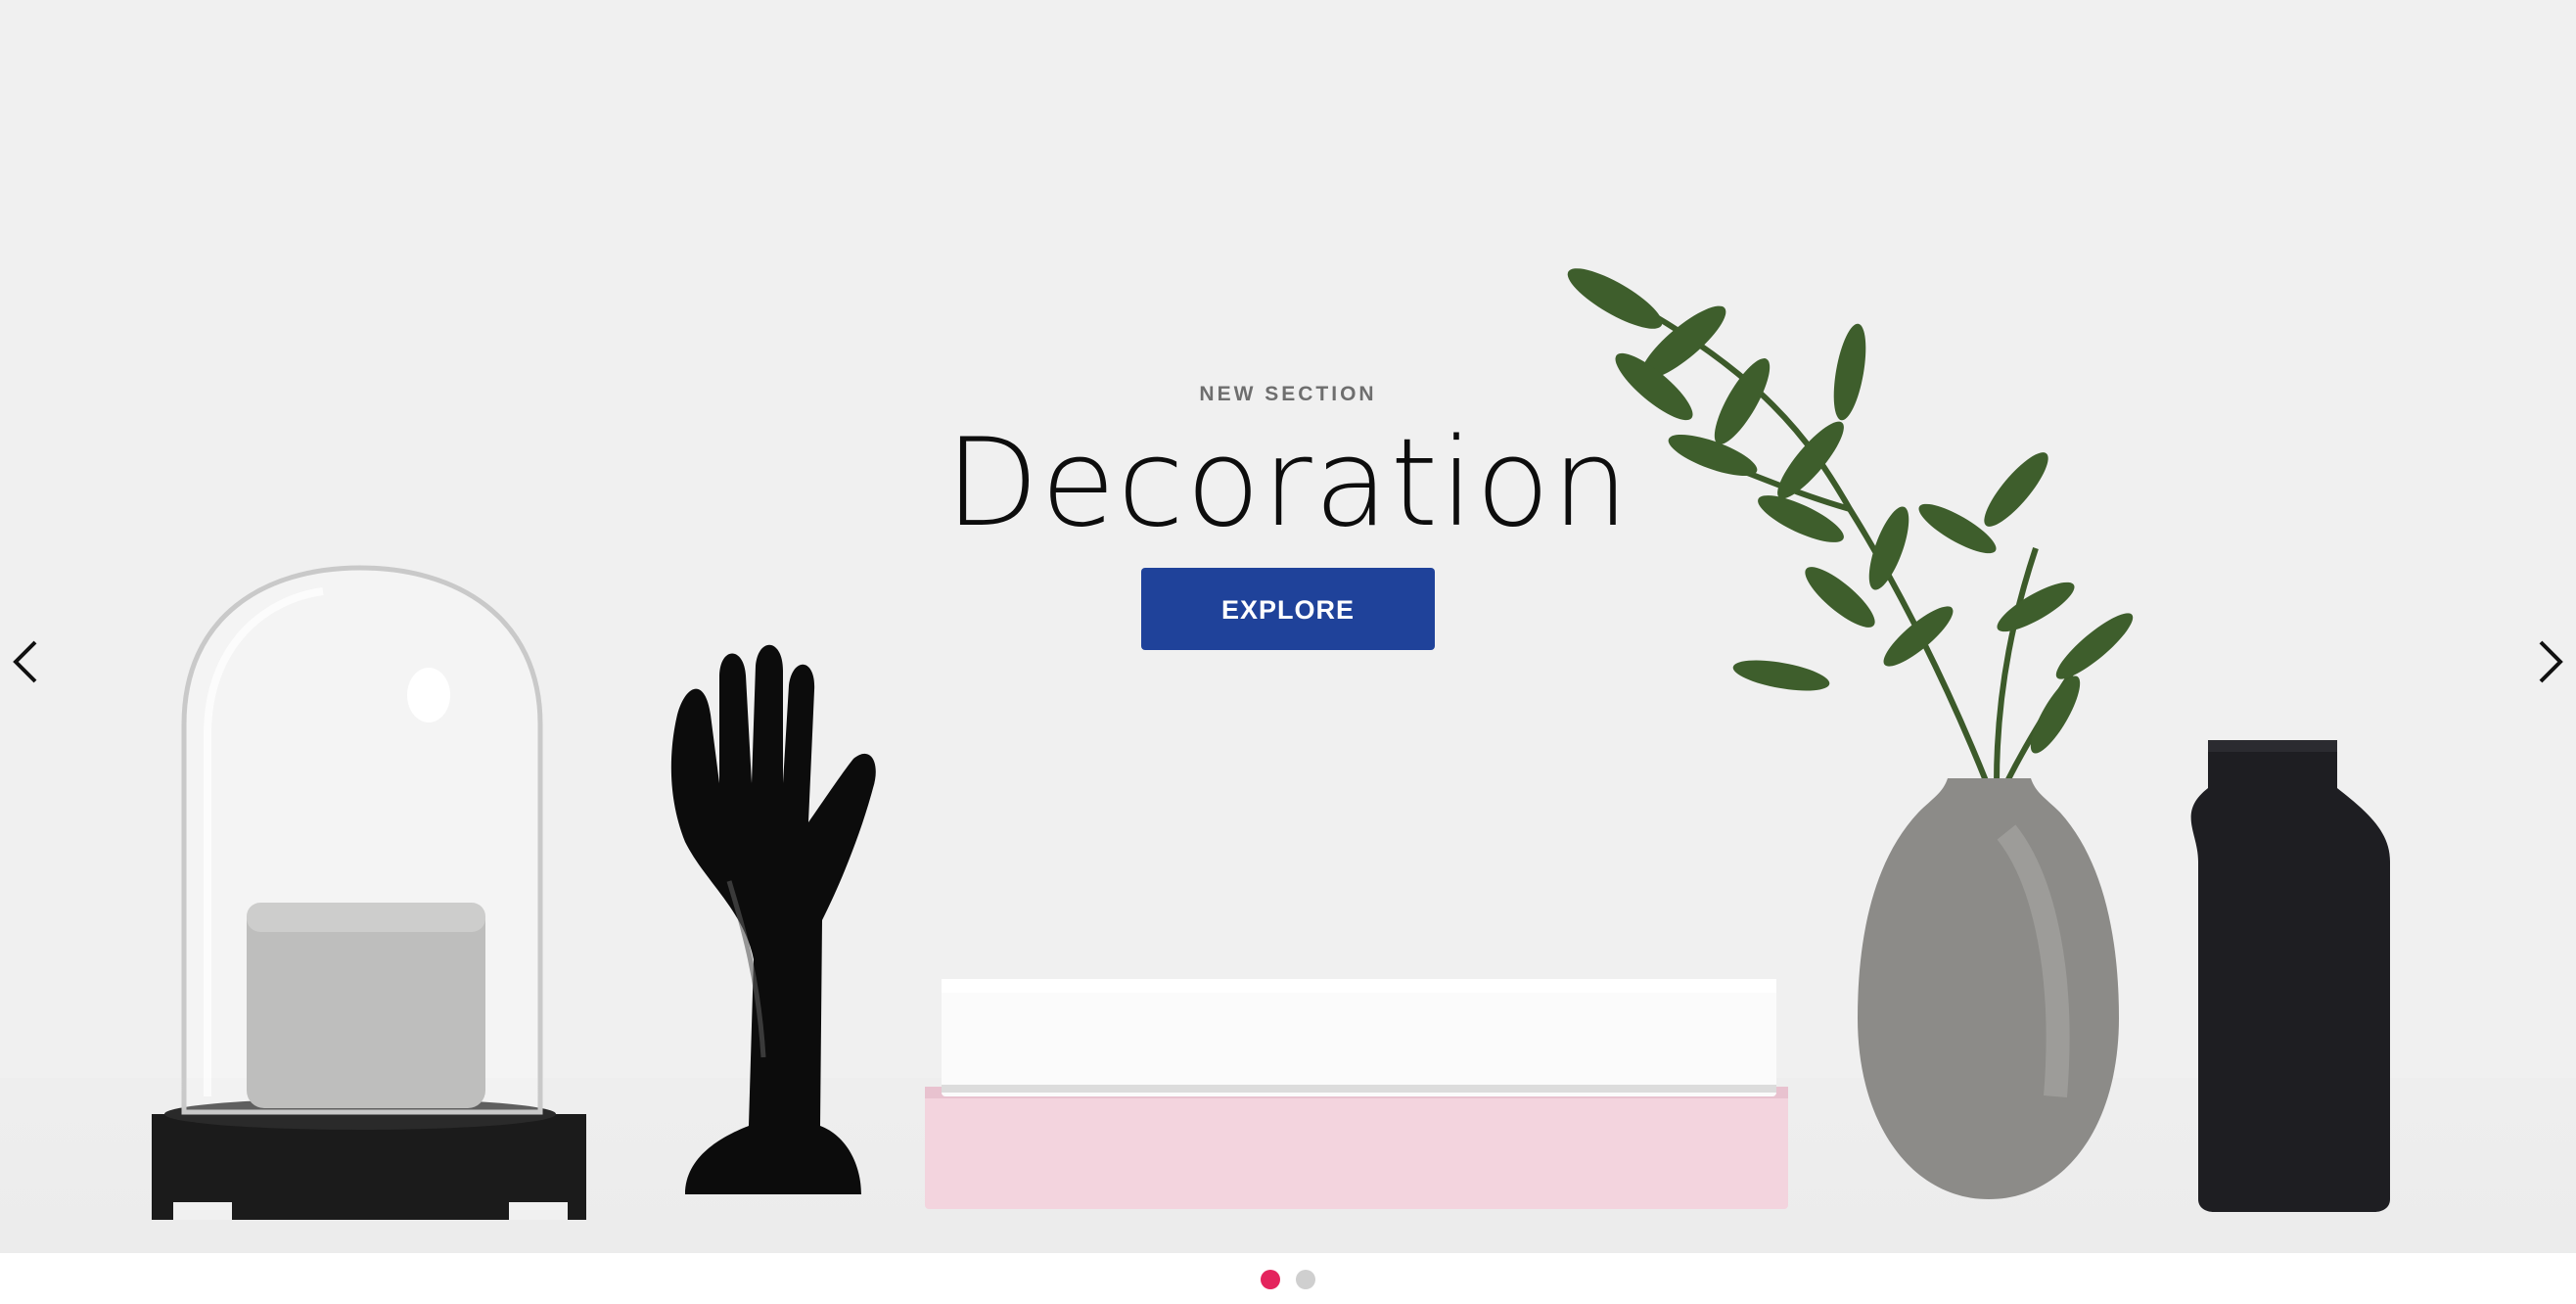 Image resolution: width=2576 pixels, height=1304 pixels. Describe the element at coordinates (1288, 394) in the screenshot. I see `eyebrow-label: NEW SECTION` at that location.